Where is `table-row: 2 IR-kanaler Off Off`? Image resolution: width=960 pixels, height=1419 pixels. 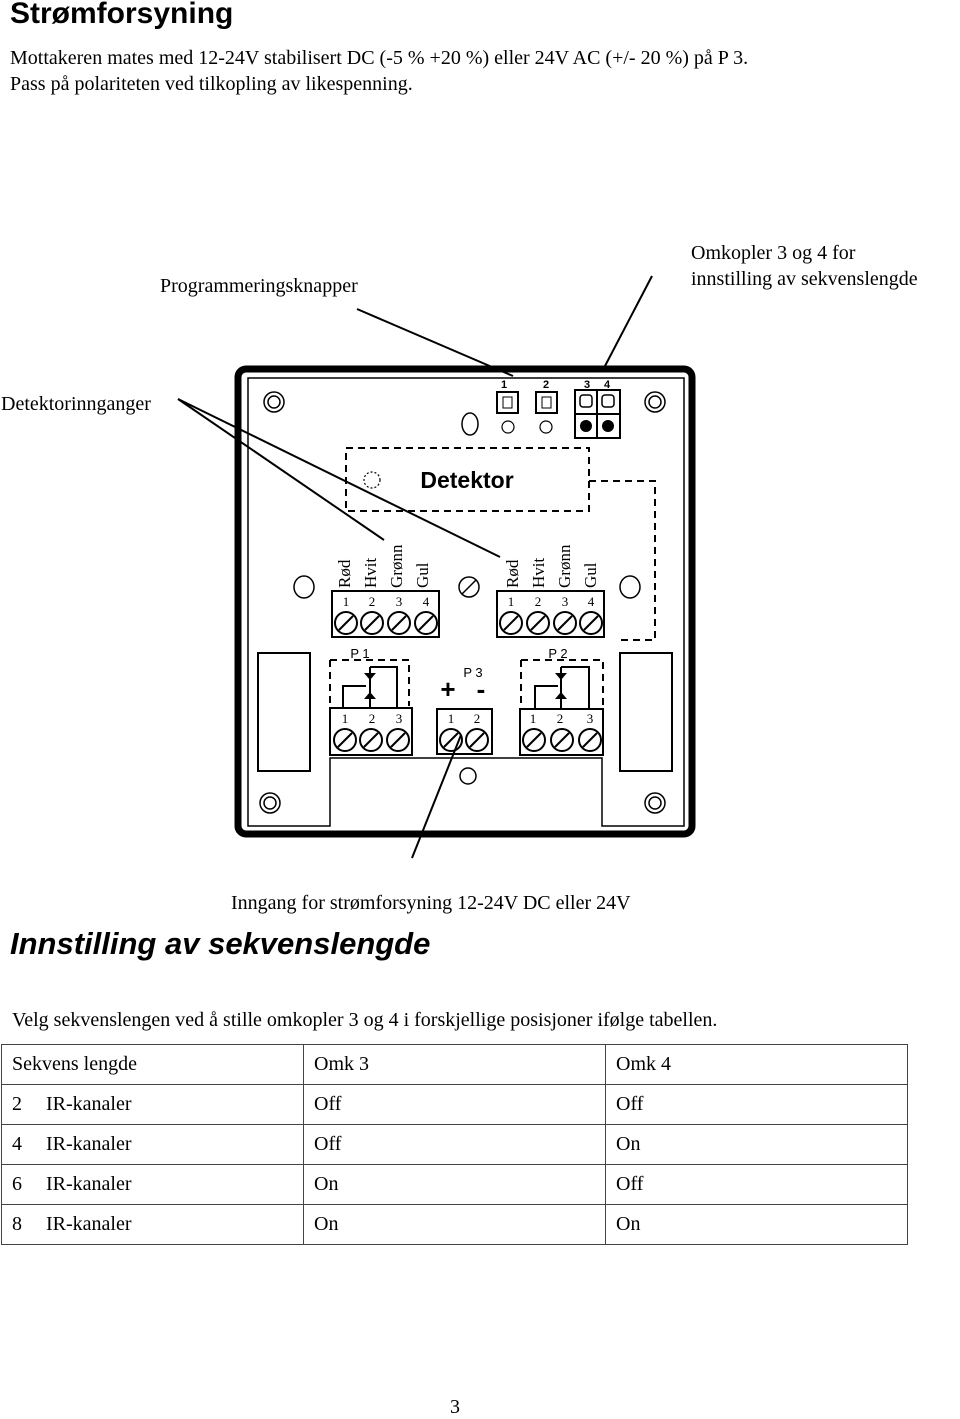
table-row: 2 IR-kanaler Off Off is located at coordinates (454, 1104).